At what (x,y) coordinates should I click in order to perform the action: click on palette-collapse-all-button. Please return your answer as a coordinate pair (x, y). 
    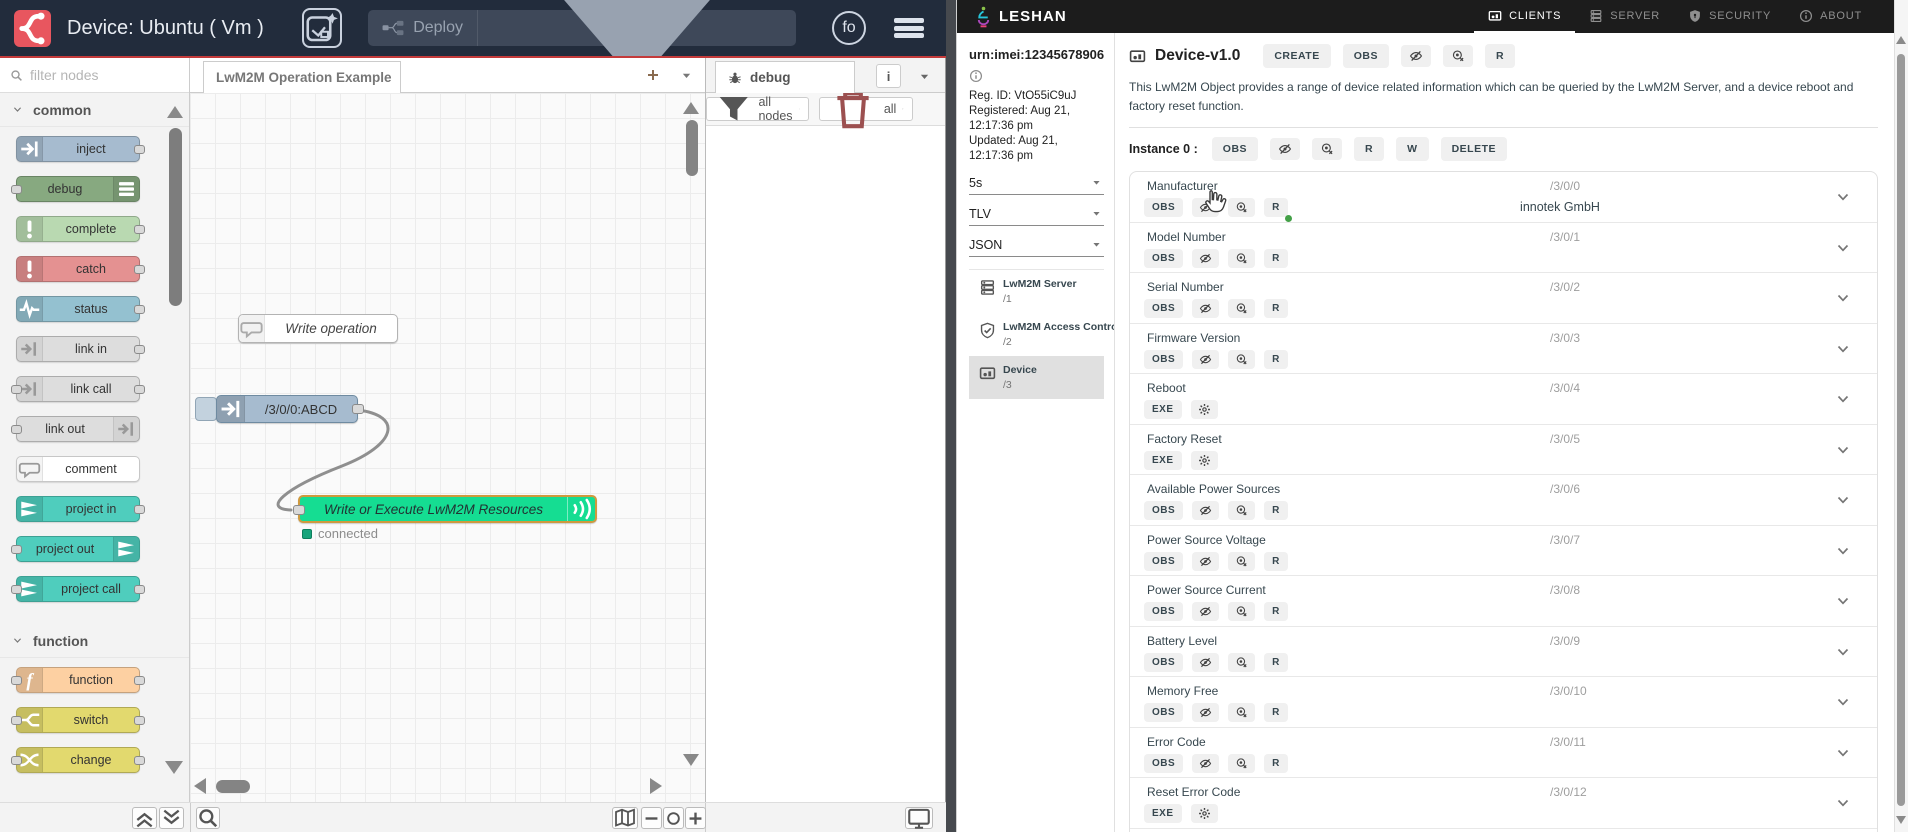
    Looking at the image, I should click on (144, 818).